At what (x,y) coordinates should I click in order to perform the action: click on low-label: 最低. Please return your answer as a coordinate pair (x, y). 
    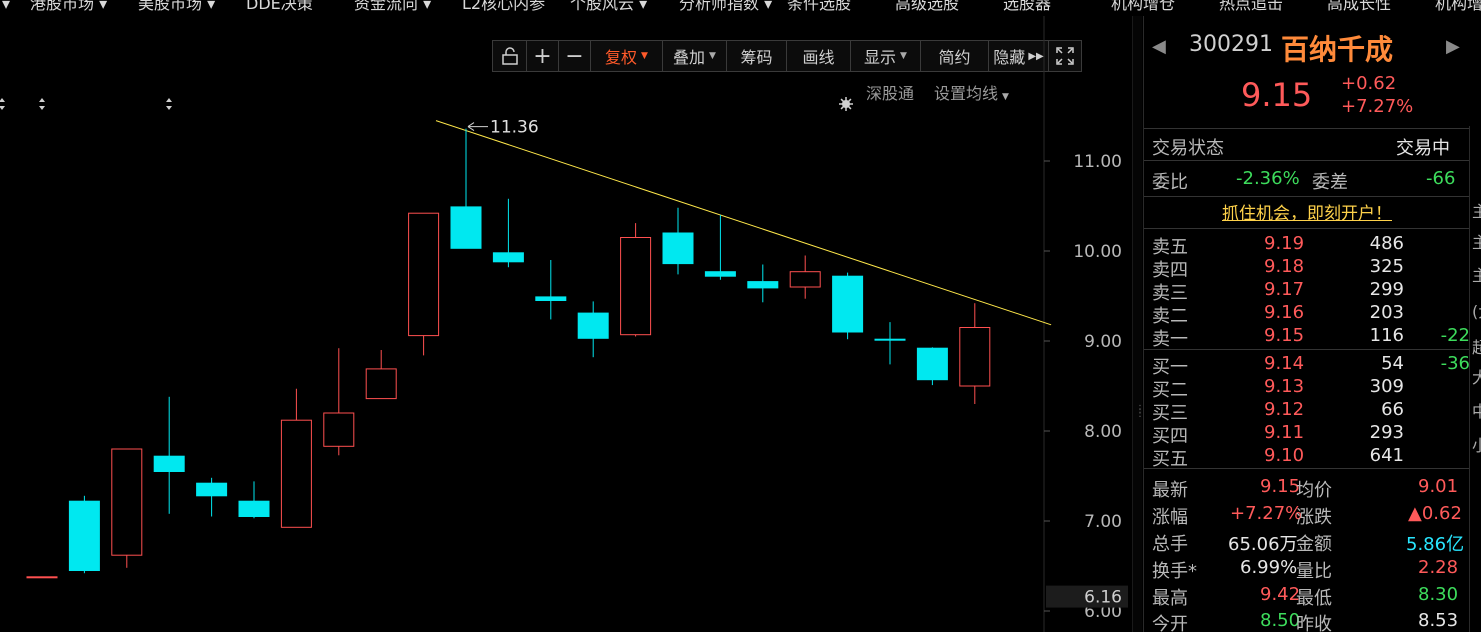
    Looking at the image, I should click on (1314, 598).